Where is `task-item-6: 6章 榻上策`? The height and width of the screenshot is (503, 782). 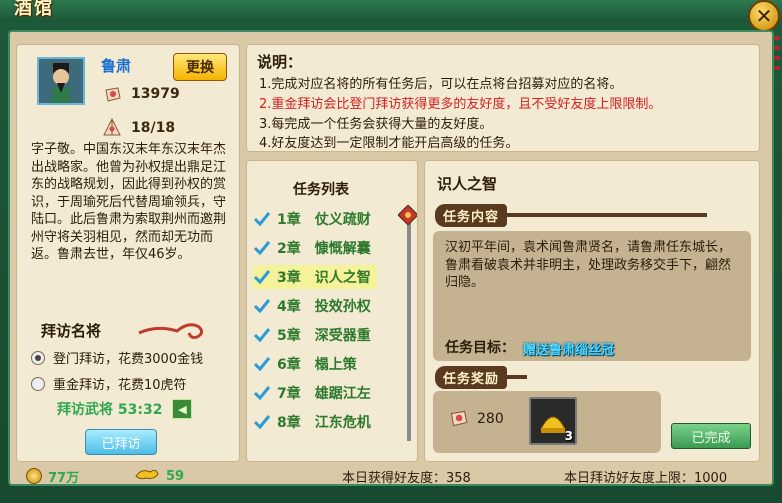 task-item-6: 6章 榻上策 is located at coordinates (315, 364).